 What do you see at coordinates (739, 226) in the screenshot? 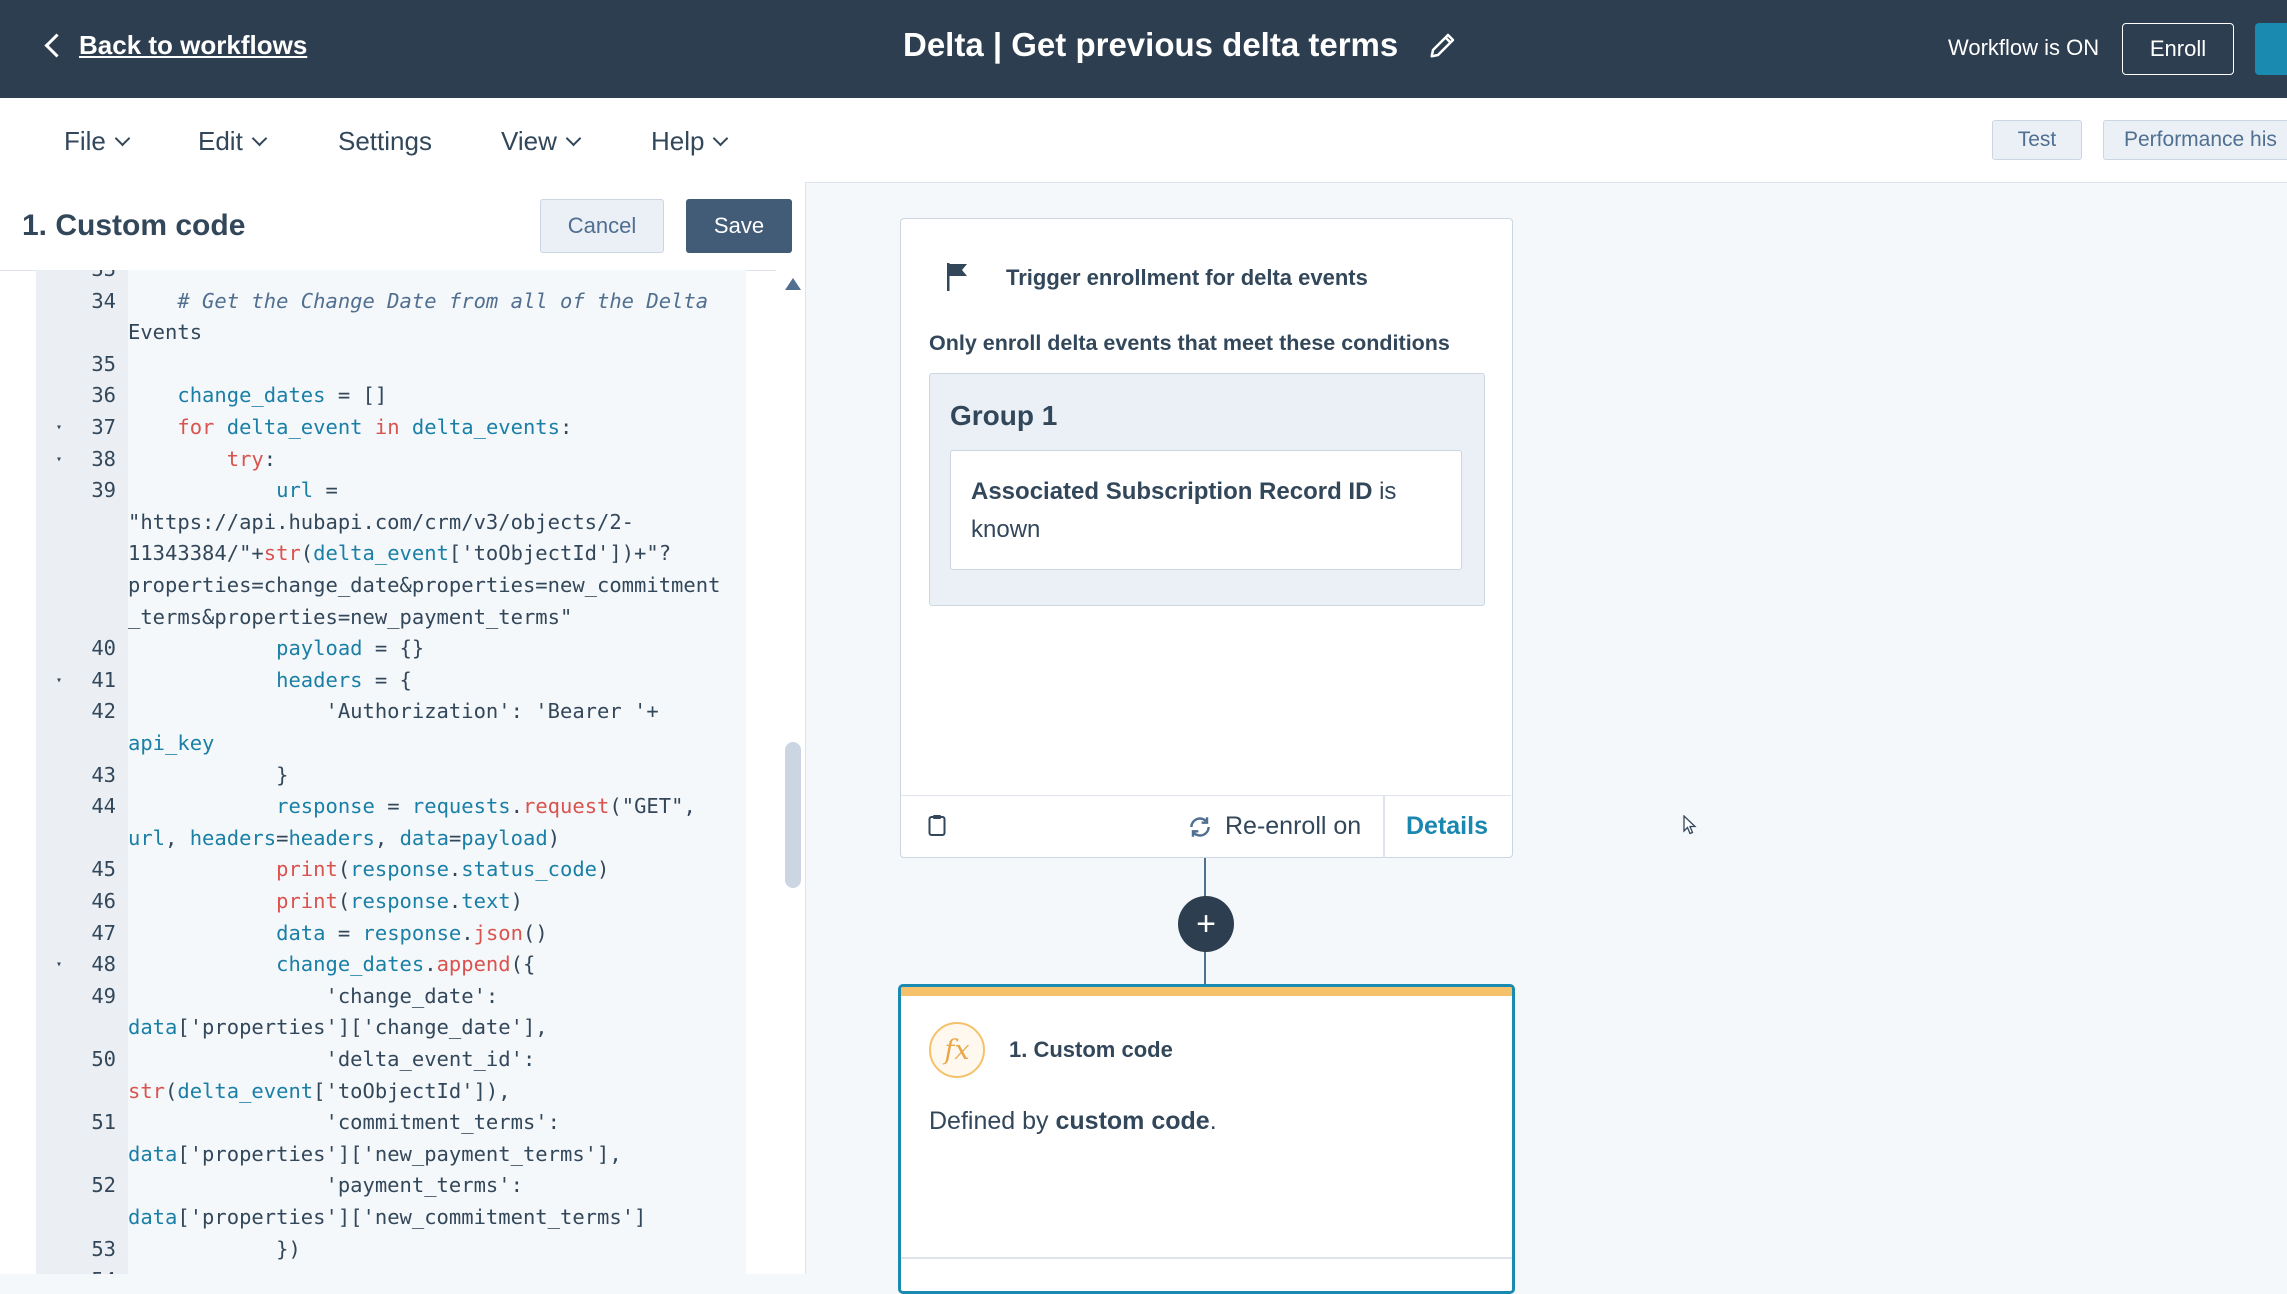
I see `save-button: Save` at bounding box center [739, 226].